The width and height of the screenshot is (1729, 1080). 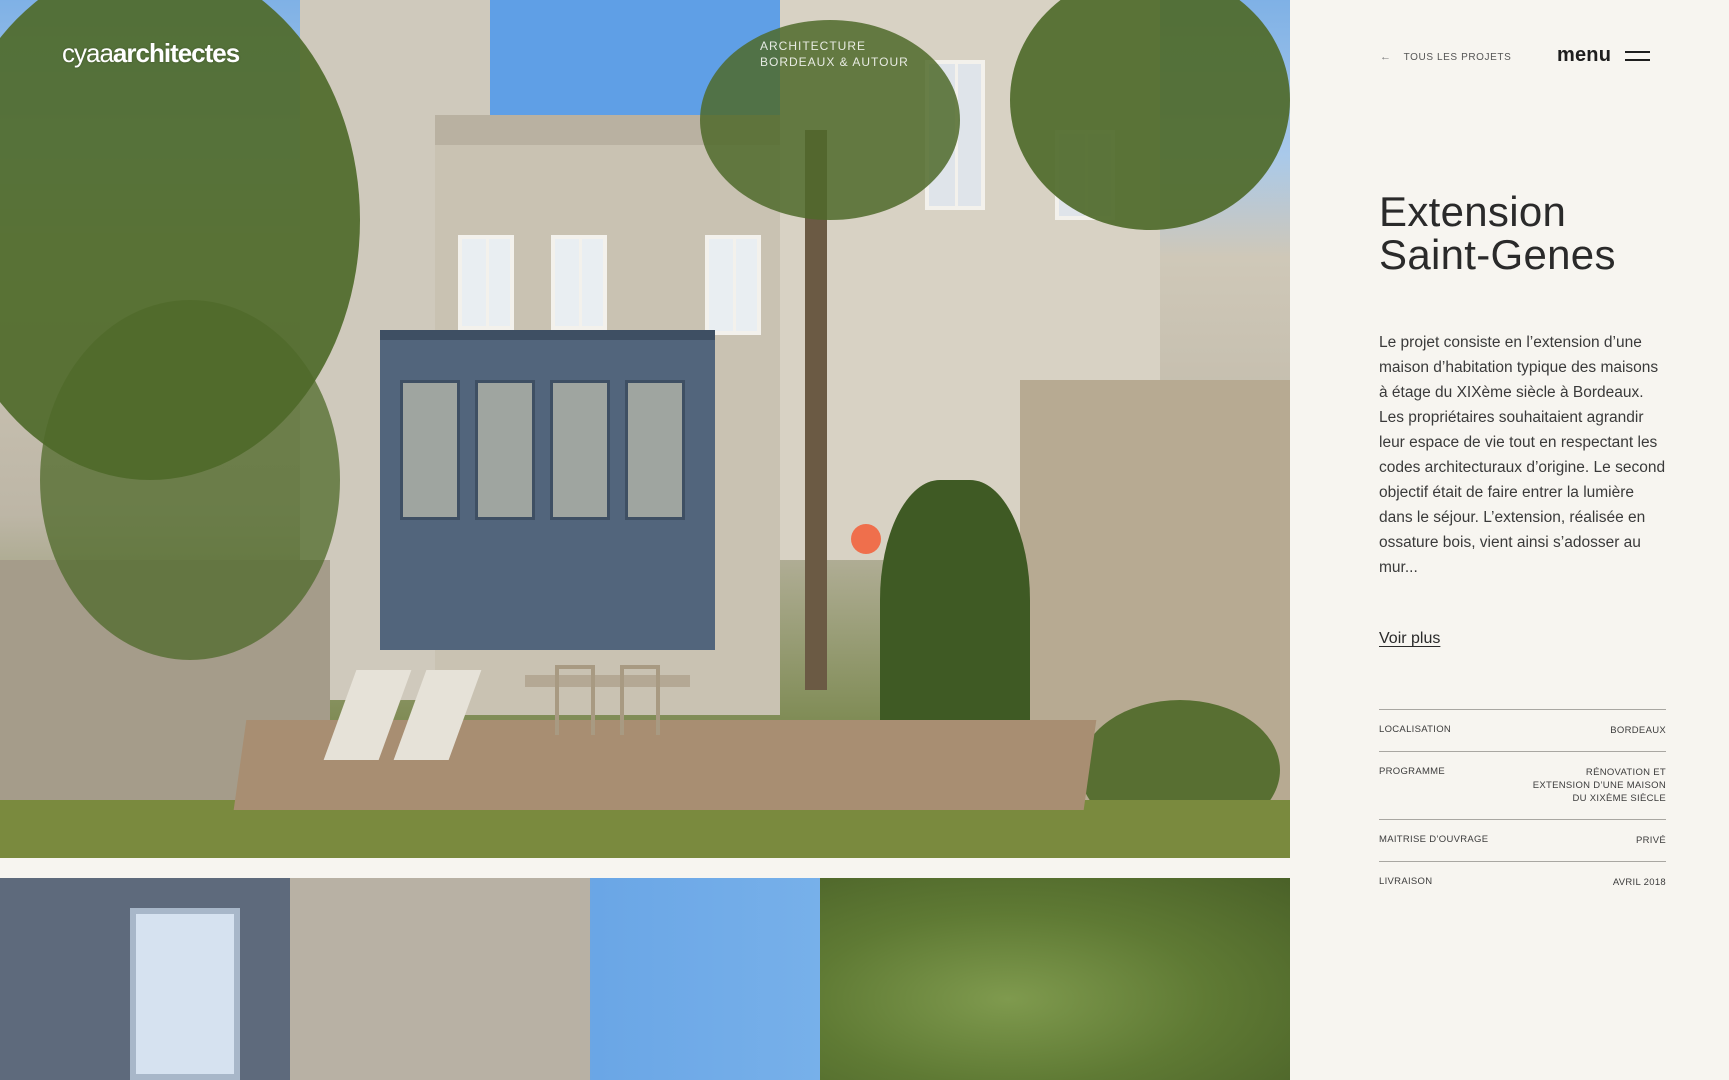 I want to click on spec-key: MAITRISE D’OUVRAGE, so click(x=1434, y=839).